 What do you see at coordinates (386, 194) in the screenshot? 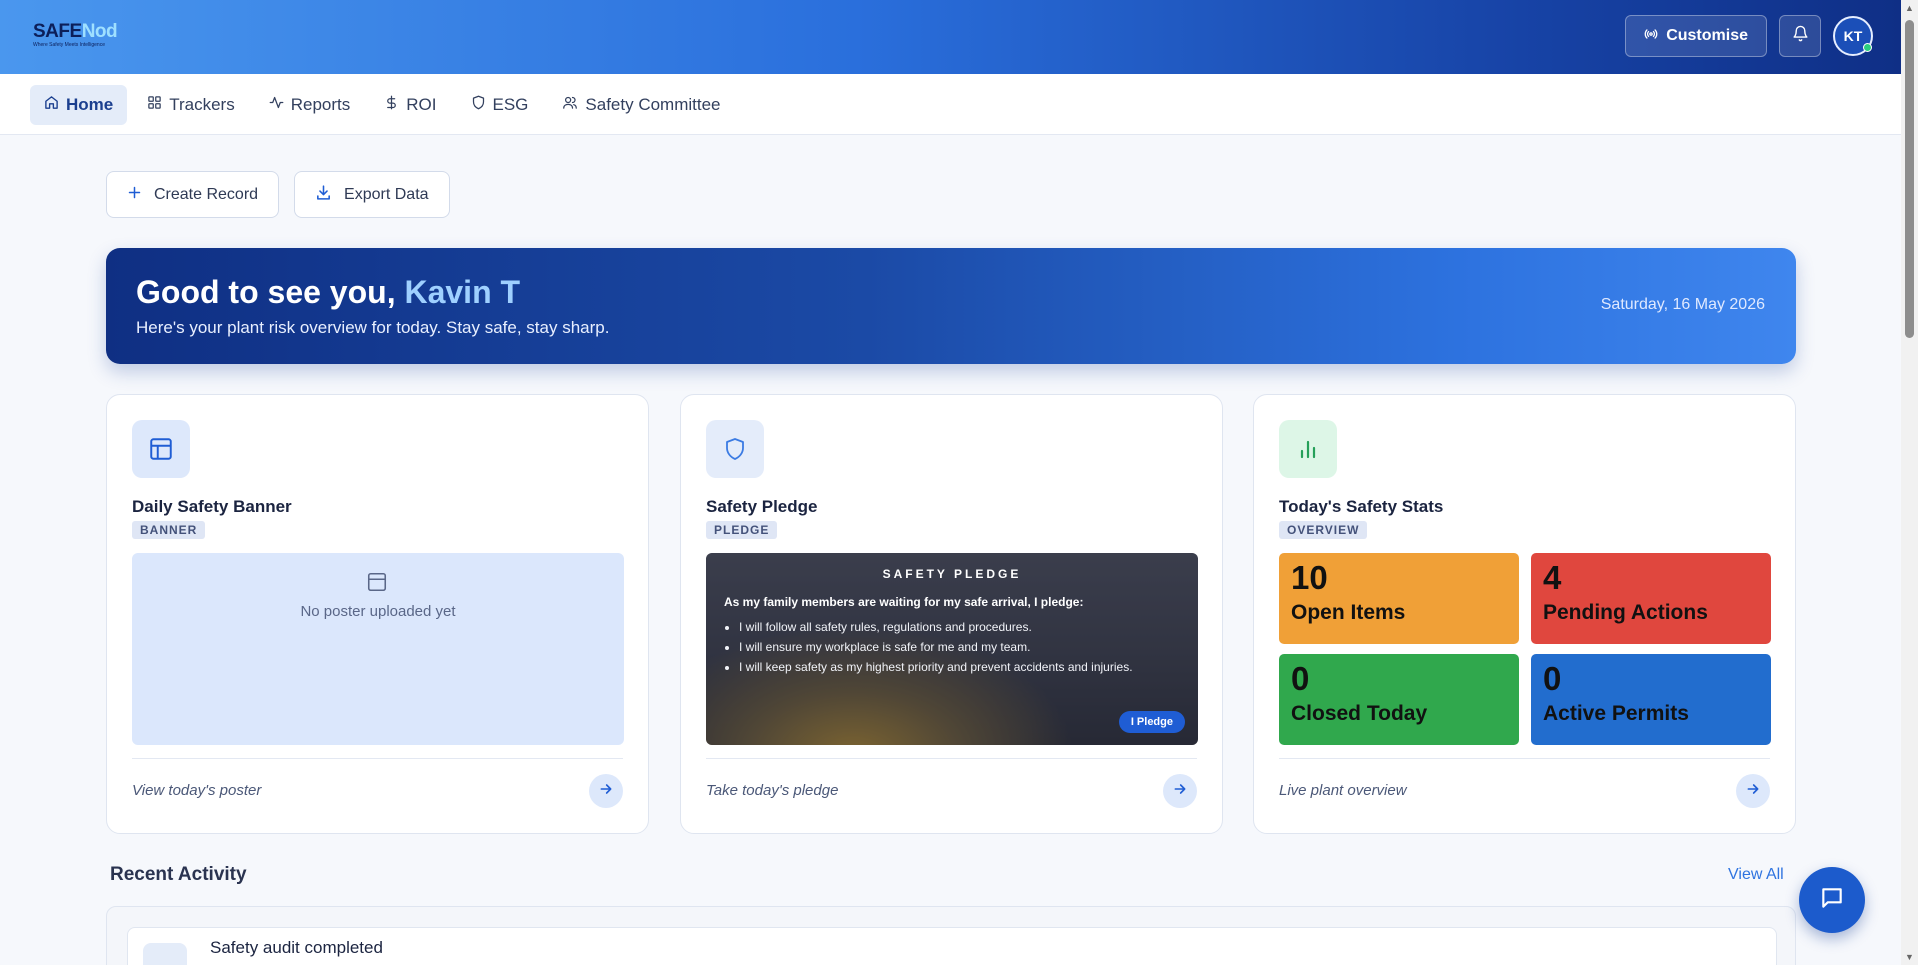
I see `export-data-label: Export Data` at bounding box center [386, 194].